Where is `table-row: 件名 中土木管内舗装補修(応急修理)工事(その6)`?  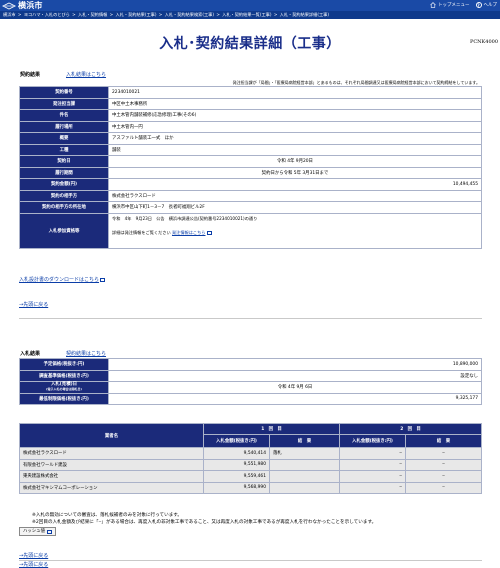 table-row: 件名 中土木管内舗装補修(応急修理)工事(その6) is located at coordinates (250, 115).